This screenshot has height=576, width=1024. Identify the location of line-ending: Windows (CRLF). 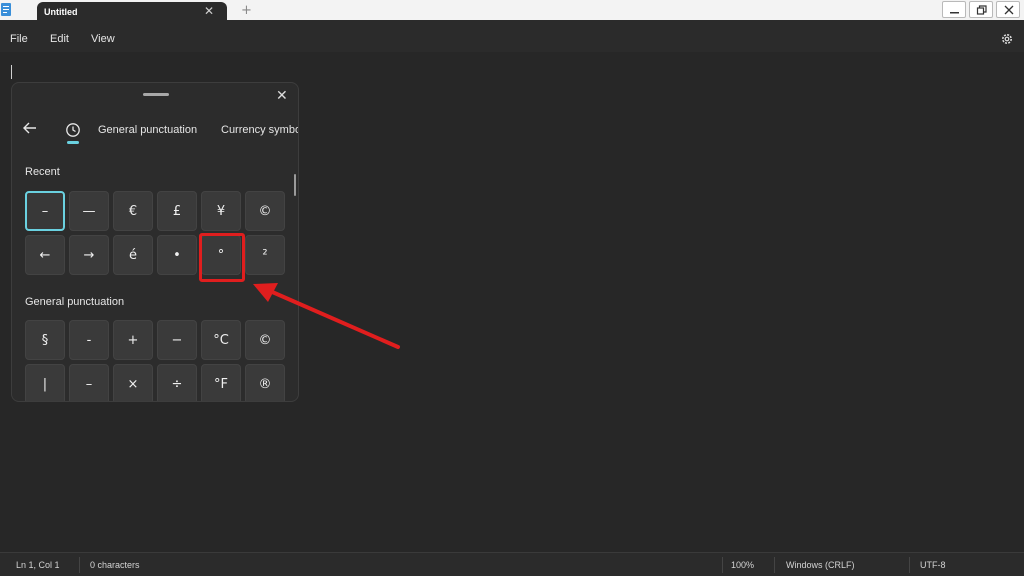
(820, 565).